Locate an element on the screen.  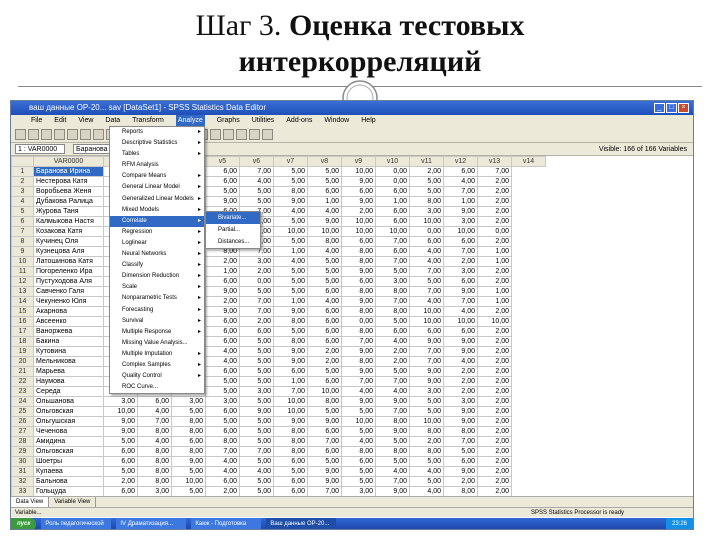
row-number: 9 is located at coordinates (22, 251).